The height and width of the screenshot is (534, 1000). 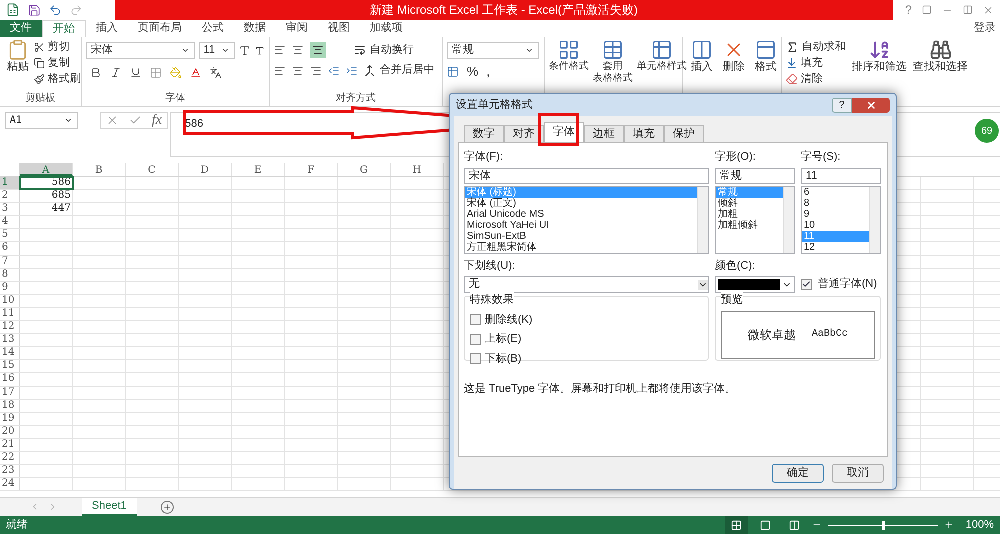 I want to click on list-item: 加粗倾斜, so click(x=749, y=225).